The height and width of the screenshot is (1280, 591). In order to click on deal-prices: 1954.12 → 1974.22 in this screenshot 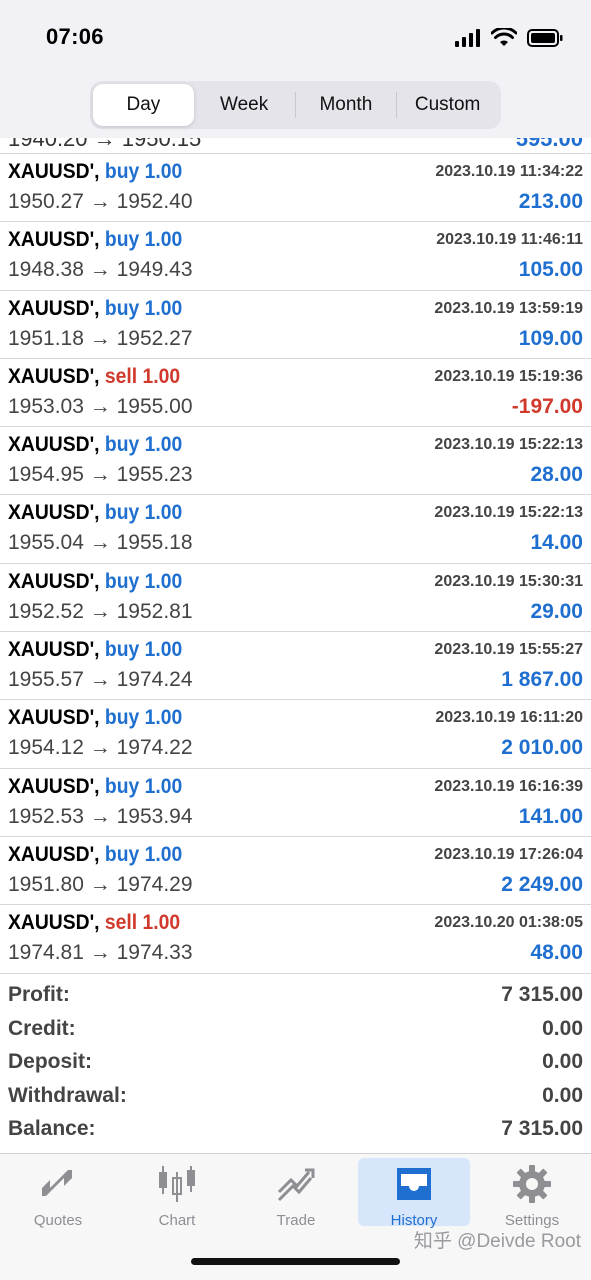, I will do `click(100, 748)`.